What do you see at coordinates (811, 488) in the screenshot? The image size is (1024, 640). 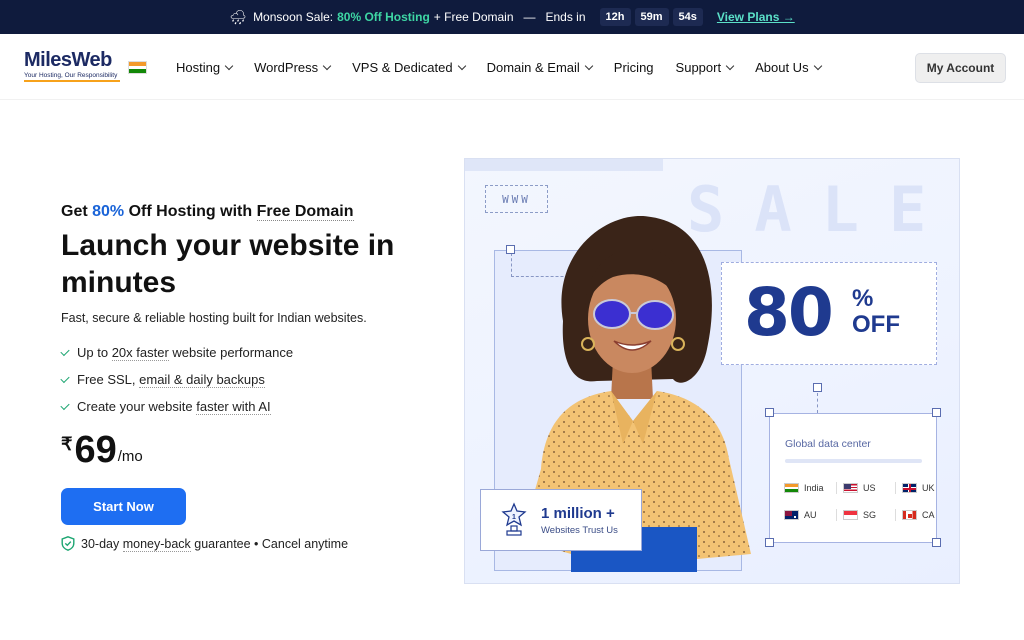 I see `location-india: India` at bounding box center [811, 488].